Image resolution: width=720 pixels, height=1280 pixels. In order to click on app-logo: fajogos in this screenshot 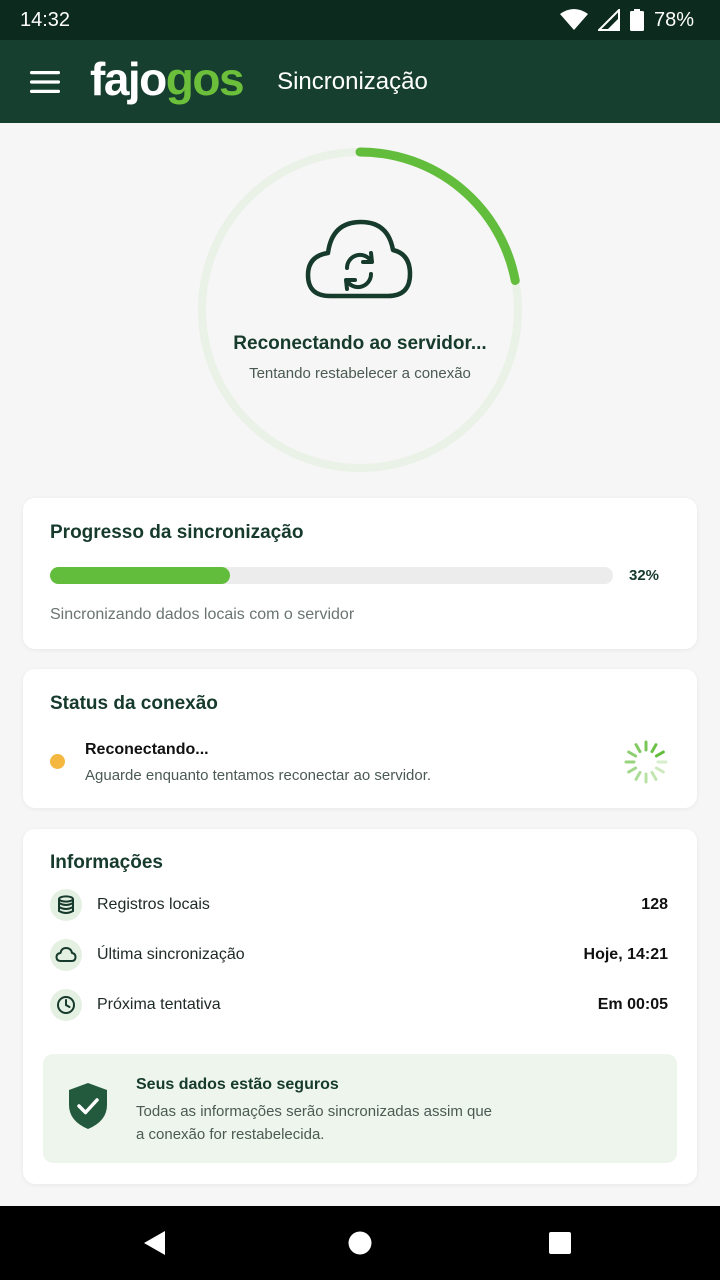, I will do `click(167, 78)`.